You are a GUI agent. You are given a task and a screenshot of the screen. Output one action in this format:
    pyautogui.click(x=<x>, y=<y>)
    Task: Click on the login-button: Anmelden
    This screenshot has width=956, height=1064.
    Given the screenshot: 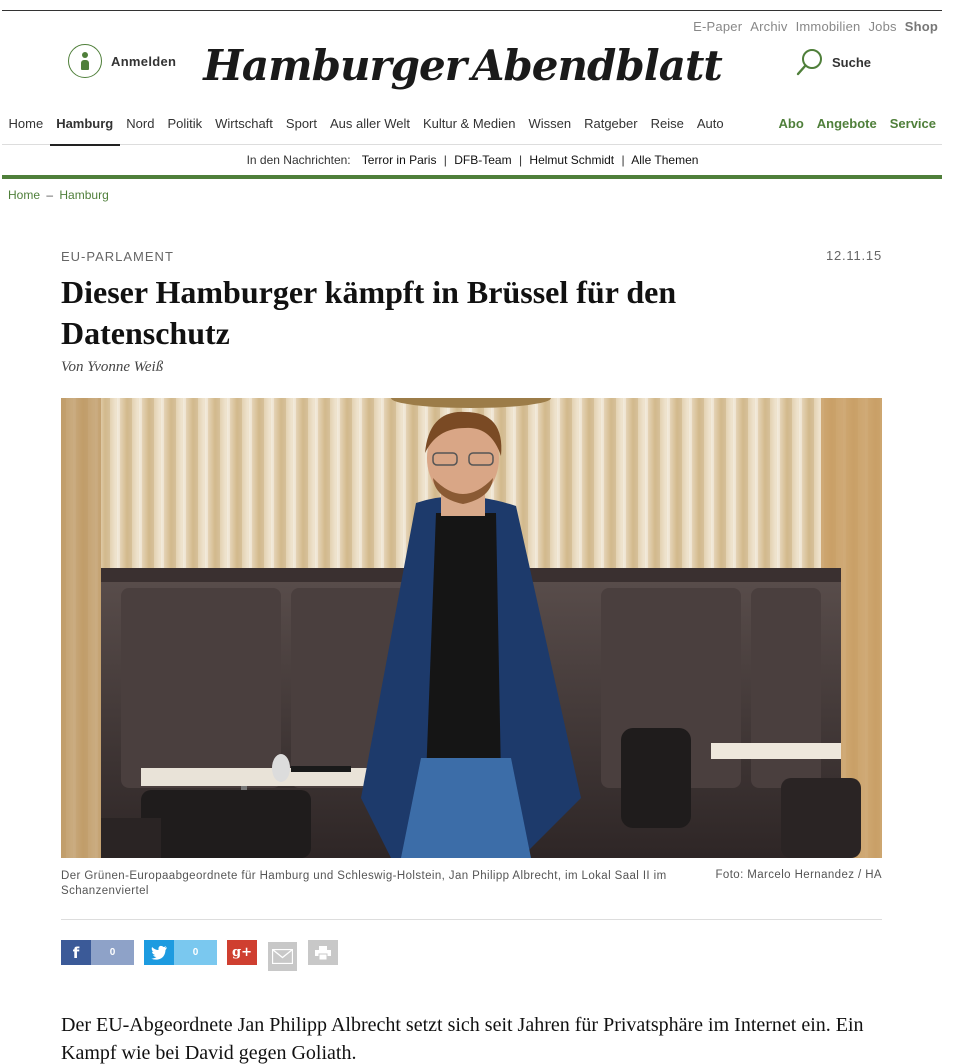 What is the action you would take?
    pyautogui.click(x=122, y=61)
    